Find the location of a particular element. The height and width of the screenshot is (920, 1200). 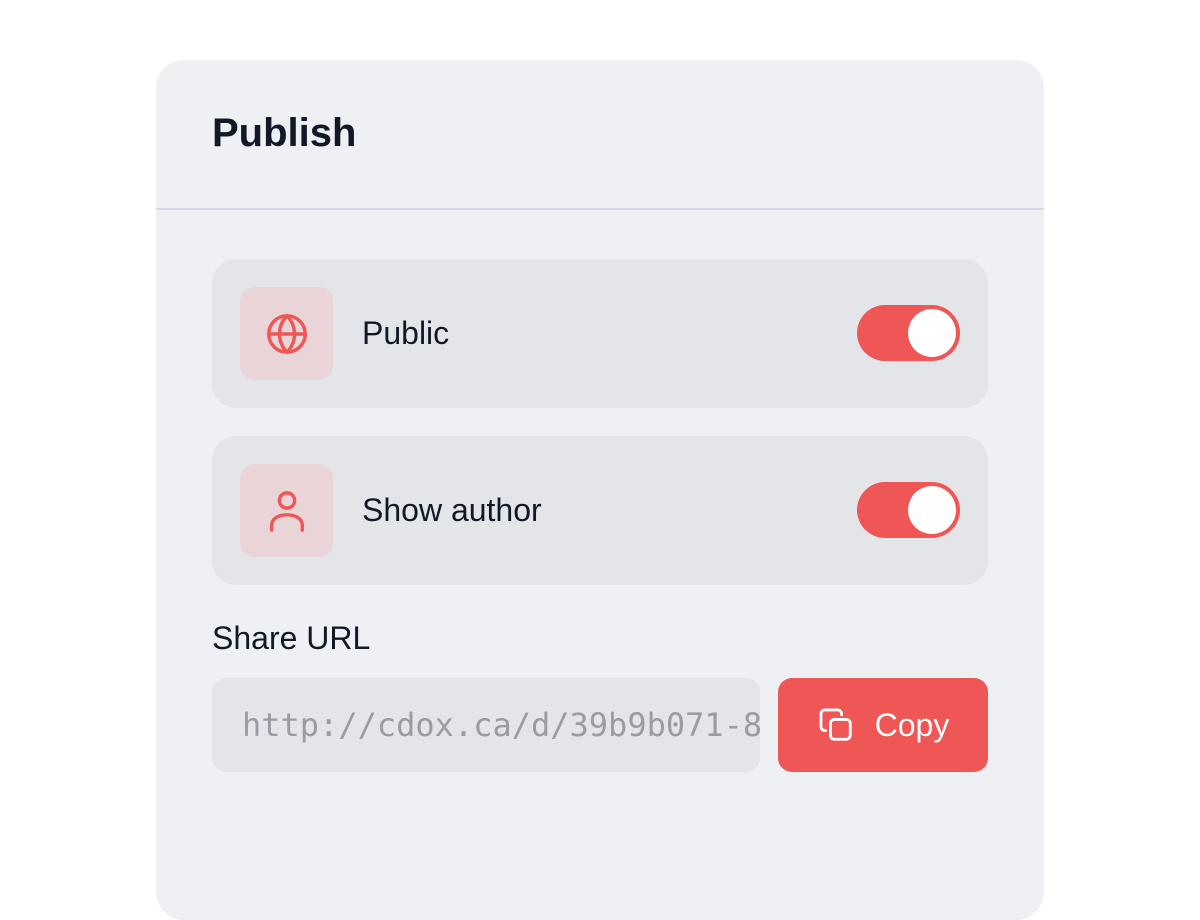

public-toggle is located at coordinates (908, 333).